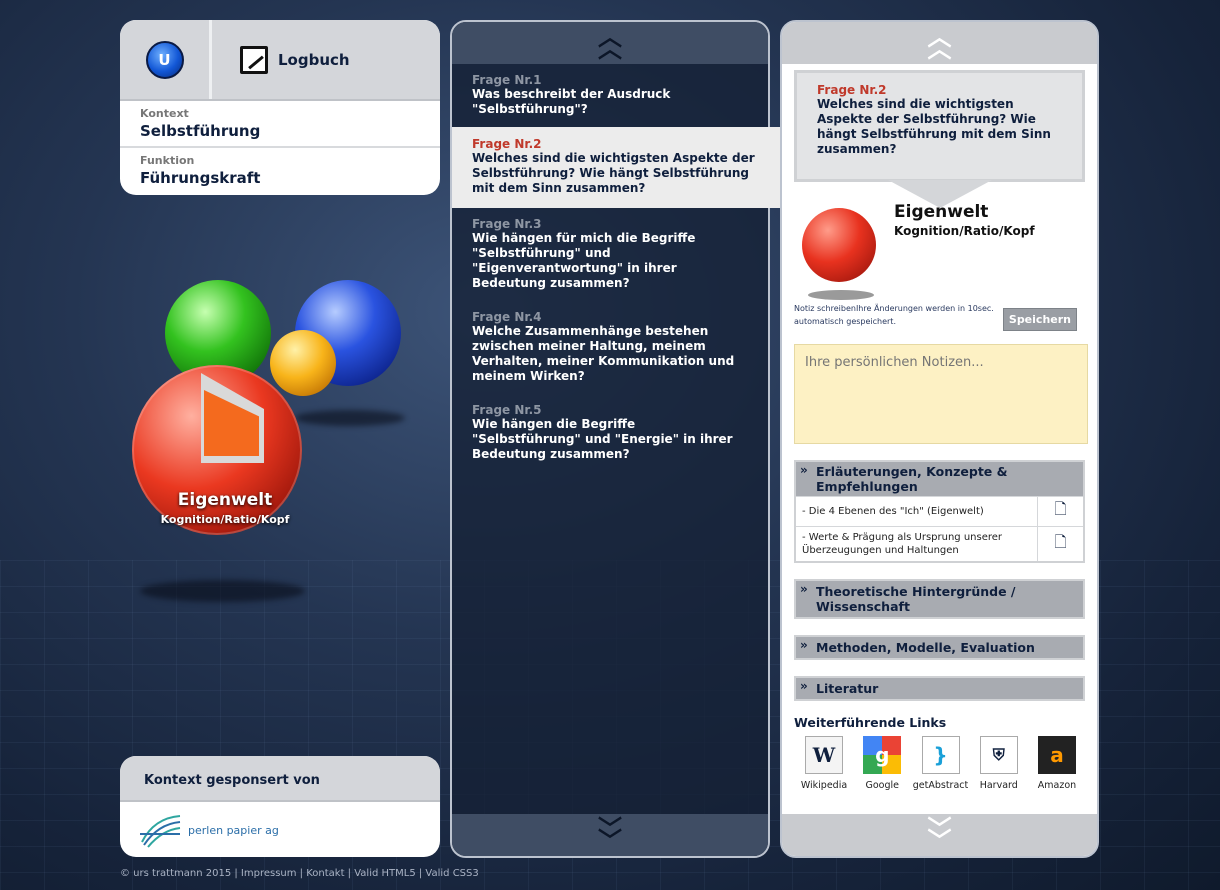 The image size is (1220, 890). I want to click on selected-question-number: Frage Nr.2, so click(852, 90).